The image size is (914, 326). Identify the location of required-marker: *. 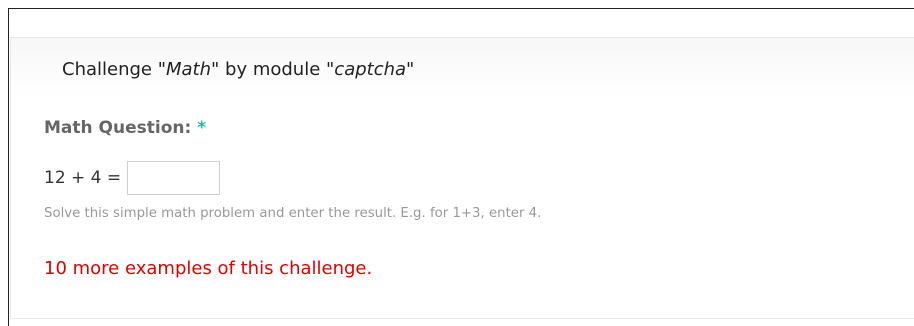
(202, 128).